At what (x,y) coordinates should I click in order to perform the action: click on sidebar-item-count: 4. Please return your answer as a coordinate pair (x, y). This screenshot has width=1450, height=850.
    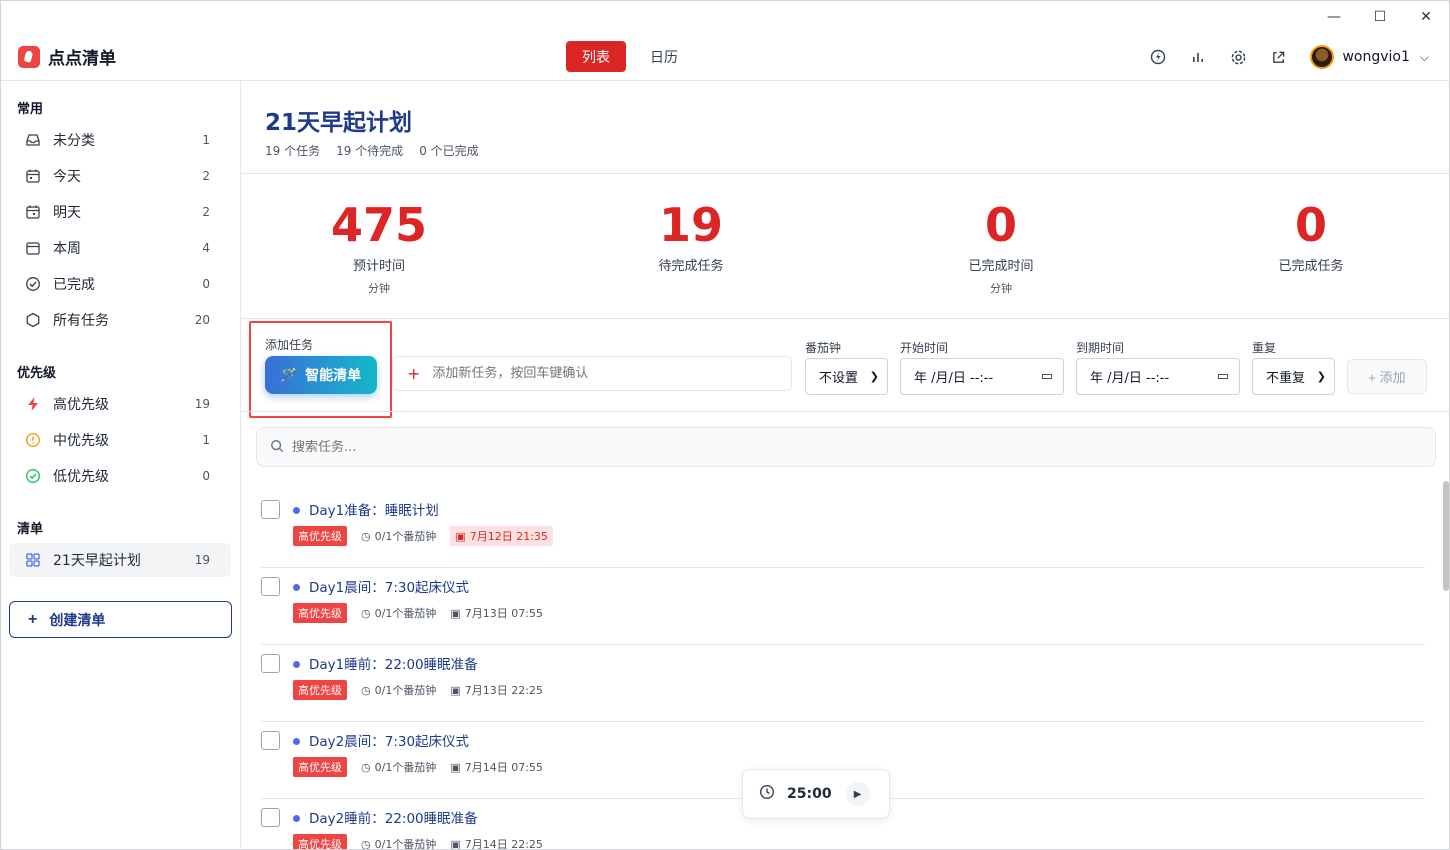
    Looking at the image, I should click on (206, 248).